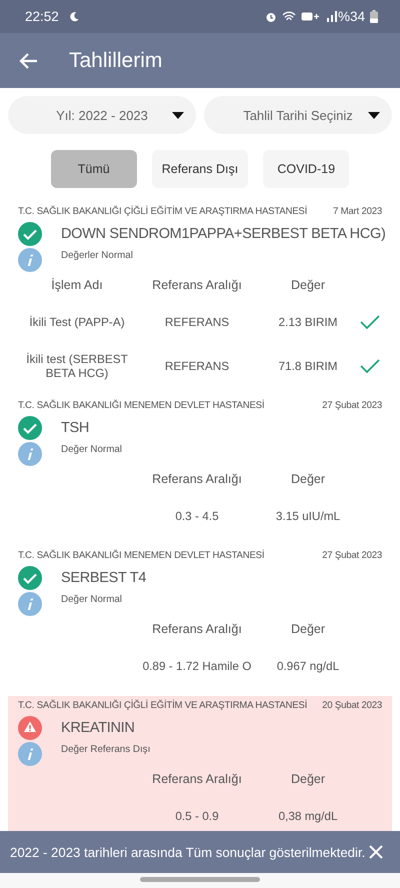  What do you see at coordinates (197, 516) in the screenshot?
I see `reference-range: 0.3 - 4.5` at bounding box center [197, 516].